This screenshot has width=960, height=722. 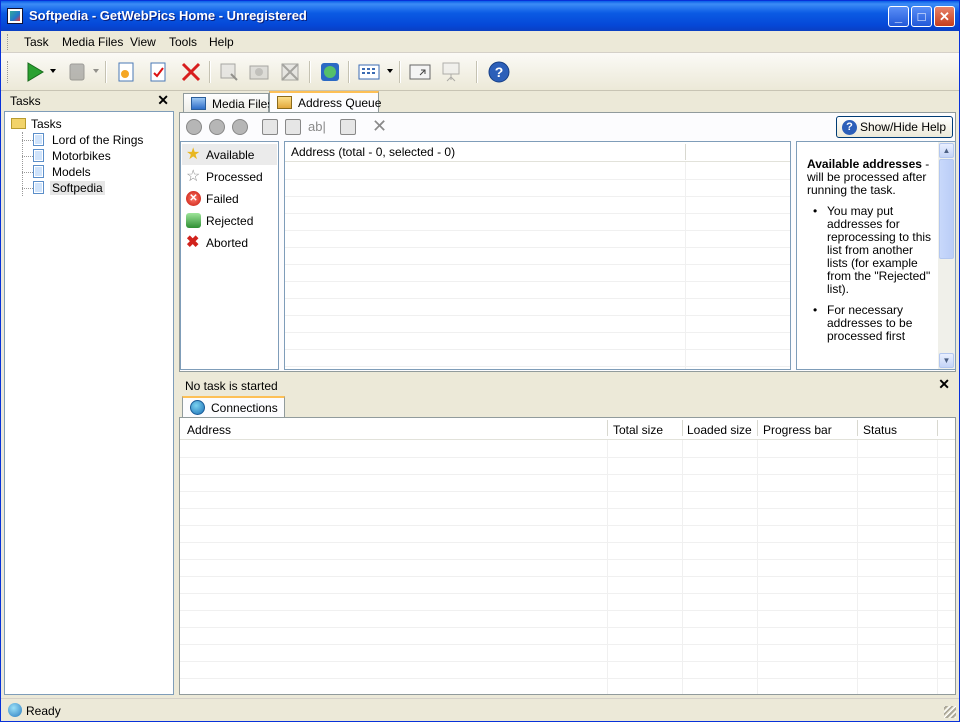 I want to click on abort-icon: ✖, so click(x=193, y=242).